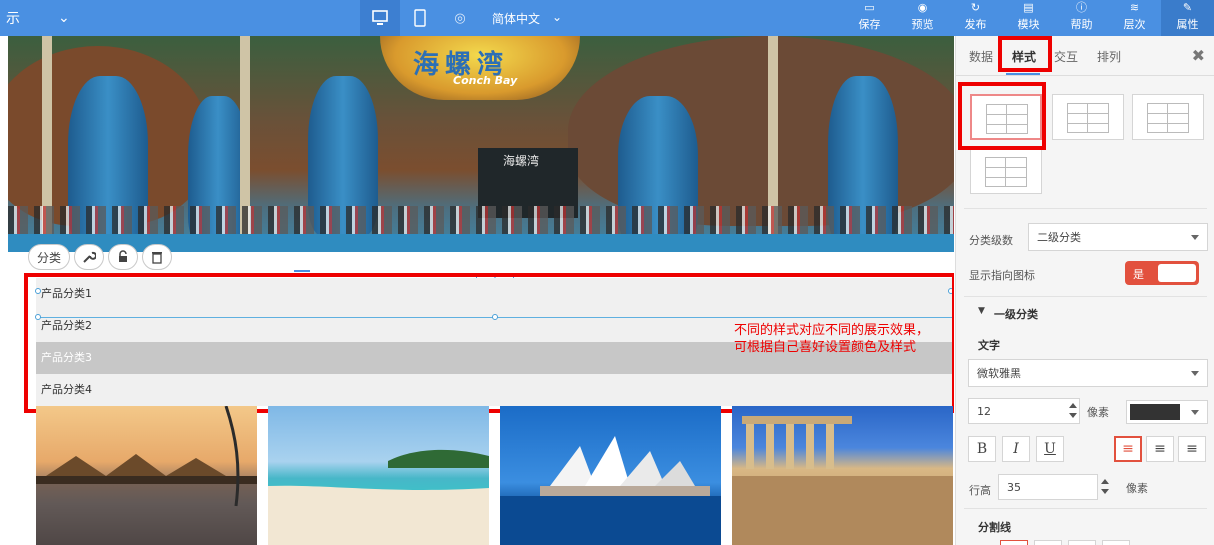  I want to click on preview-label: 预览, so click(922, 24).